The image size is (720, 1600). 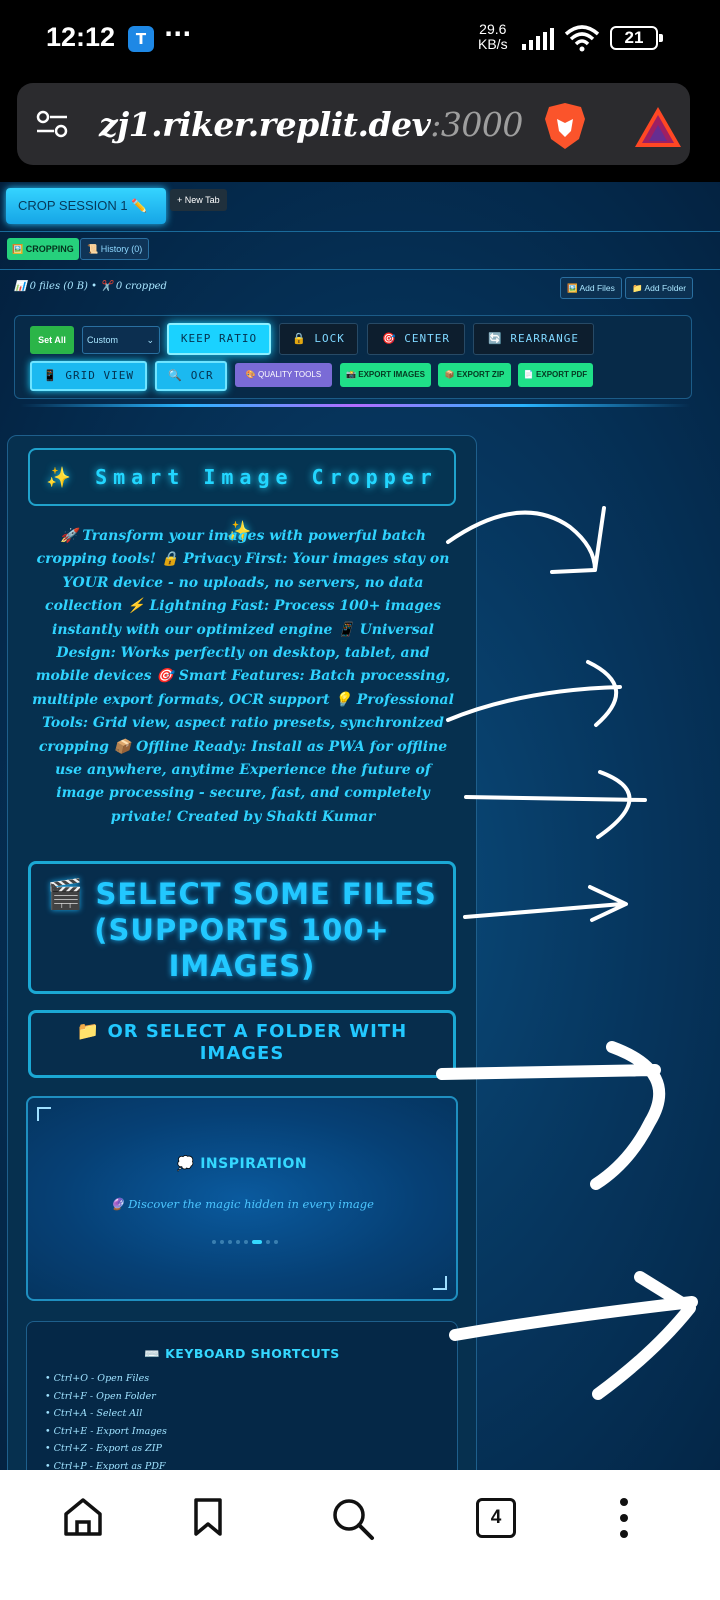 I want to click on browser-chrome: zj1.riker.replit.dev:3000, so click(x=360, y=131).